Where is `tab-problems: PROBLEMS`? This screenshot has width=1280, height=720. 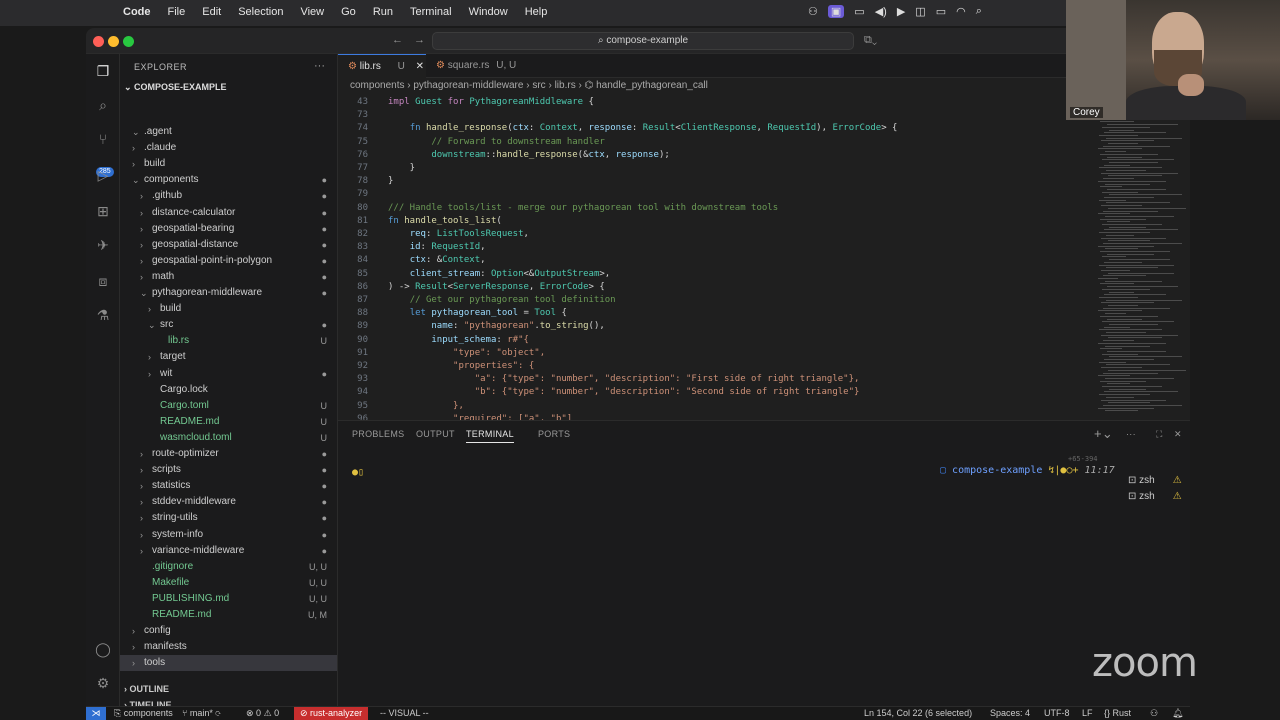
tab-problems: PROBLEMS is located at coordinates (378, 434).